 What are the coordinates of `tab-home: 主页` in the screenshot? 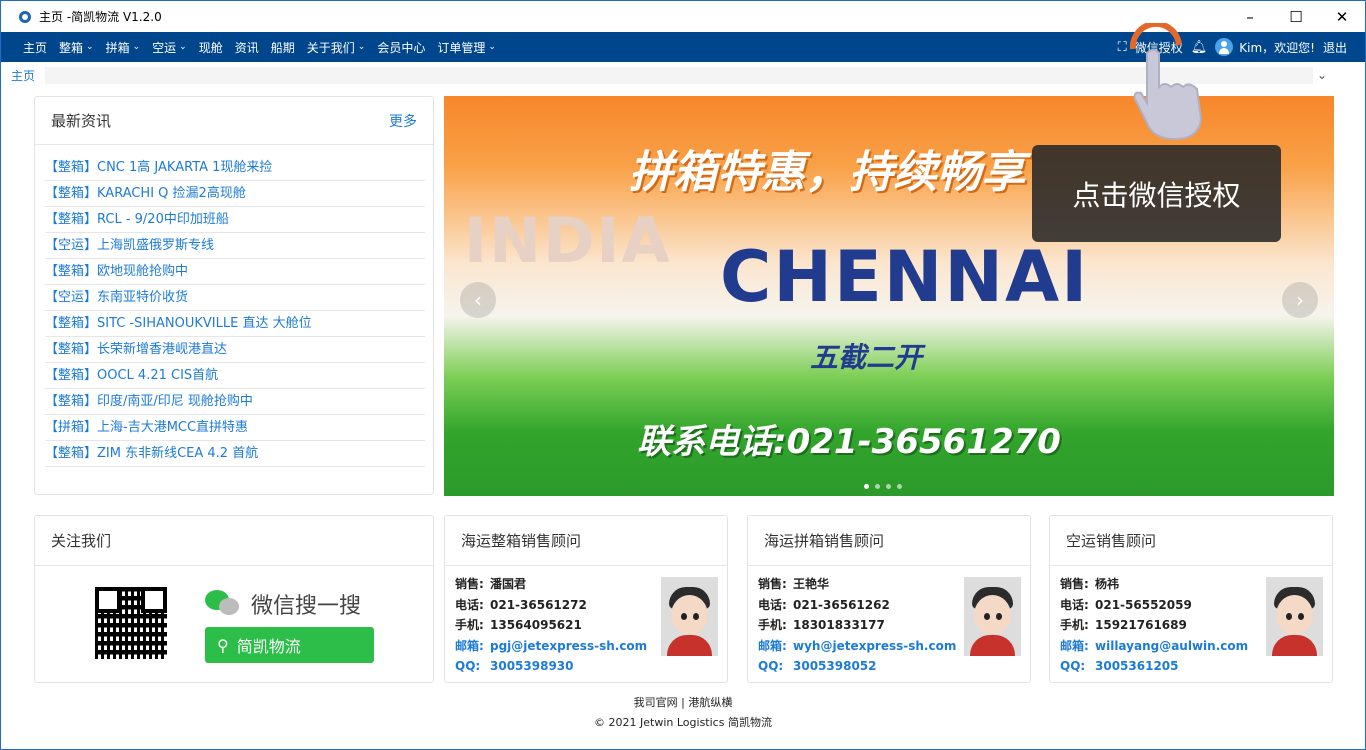 It's located at (23, 75).